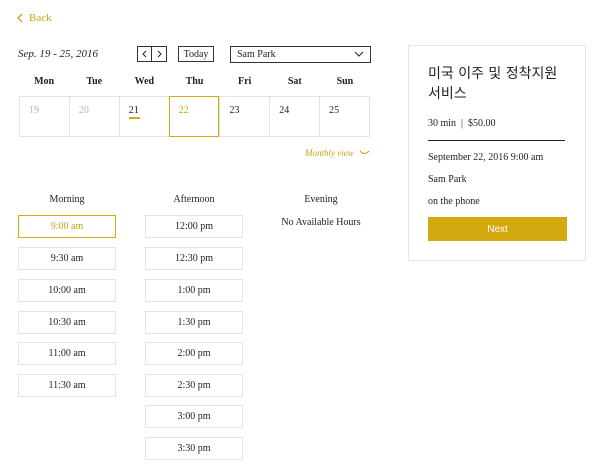 The image size is (600, 465). What do you see at coordinates (329, 153) in the screenshot?
I see `monthly-view-label: Monthly view` at bounding box center [329, 153].